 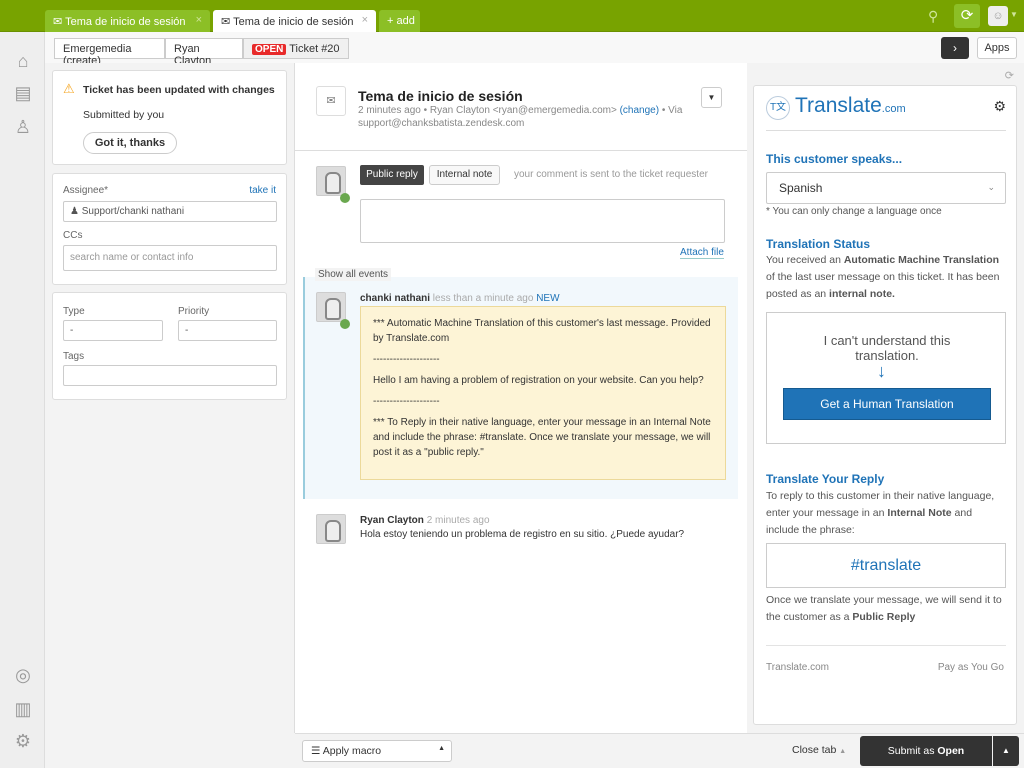 What do you see at coordinates (886, 565) in the screenshot?
I see `translate-phrase: #translate` at bounding box center [886, 565].